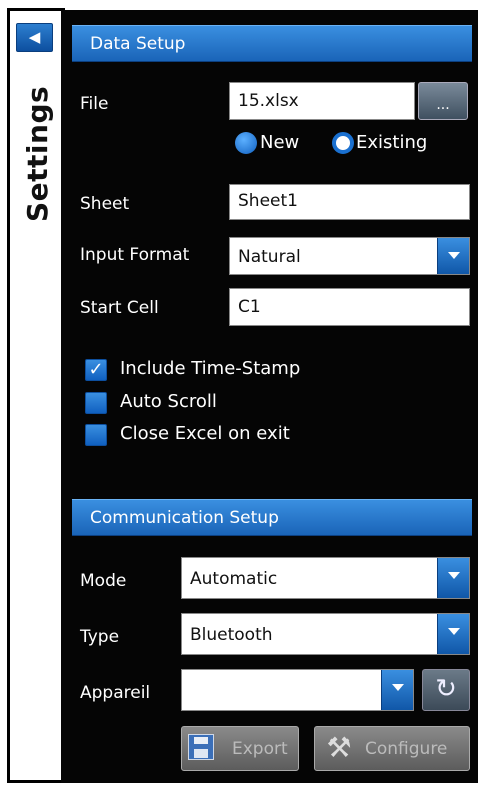  I want to click on existing-file-radio, so click(343, 143).